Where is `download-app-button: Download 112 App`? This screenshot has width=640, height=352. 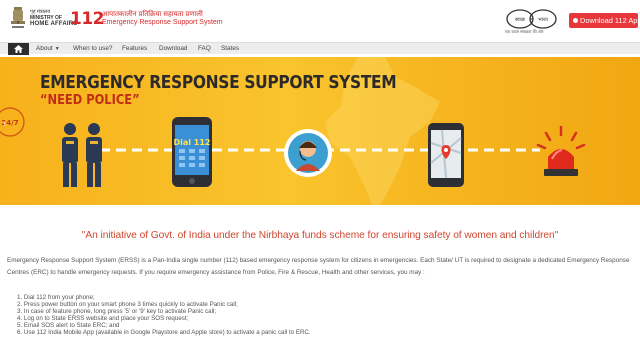 download-app-button: Download 112 App is located at coordinates (604, 20).